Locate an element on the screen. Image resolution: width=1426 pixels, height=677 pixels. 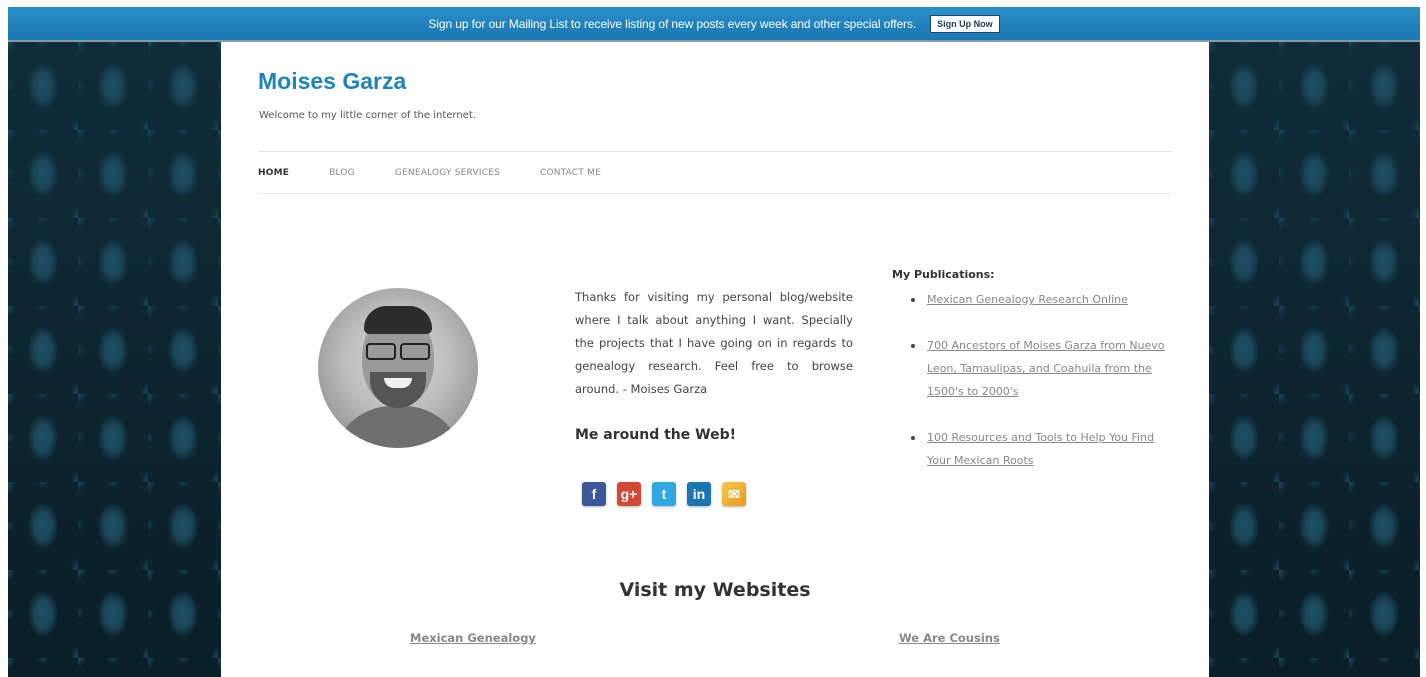
damask-background-right is located at coordinates (1314, 359).